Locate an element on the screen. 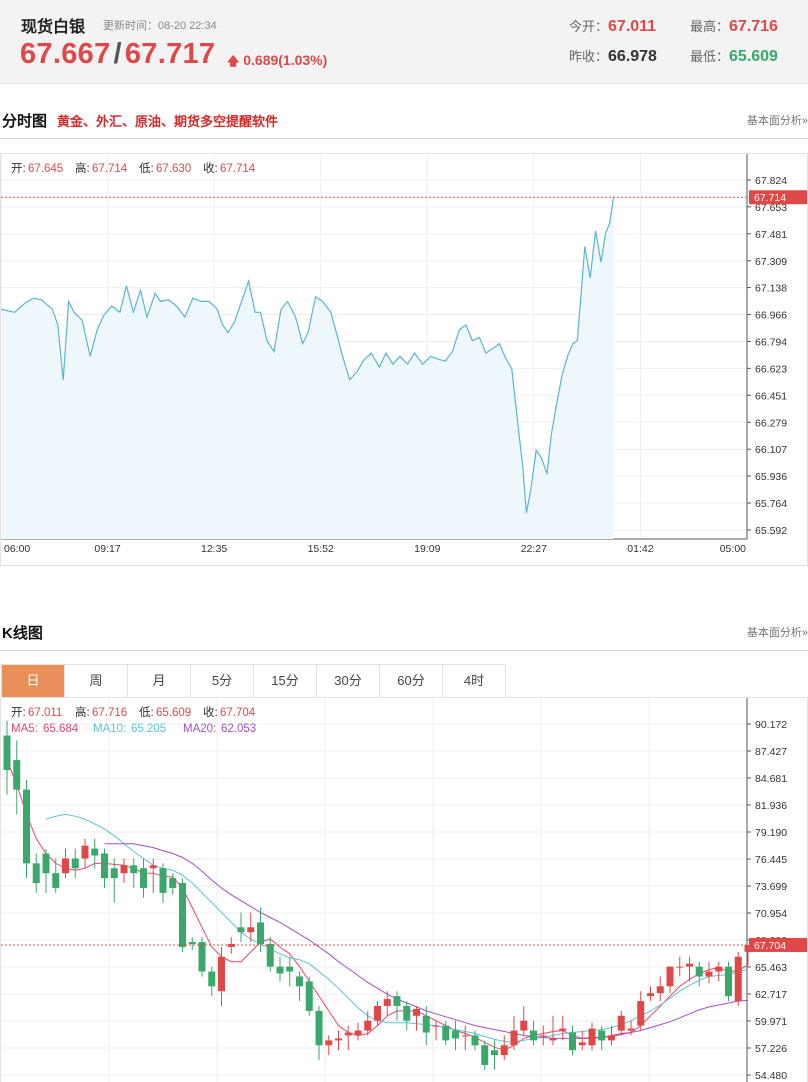 The image size is (808, 1082). tab-kline-7: 4时 is located at coordinates (474, 681).